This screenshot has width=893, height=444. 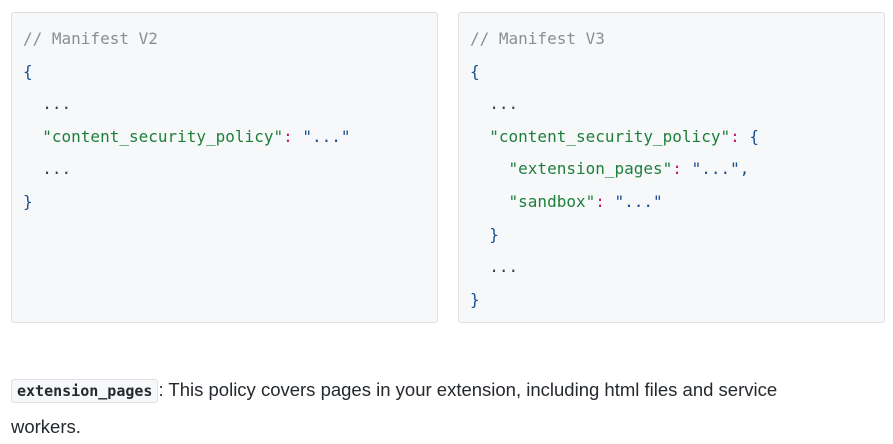 What do you see at coordinates (552, 201) in the screenshot?
I see `json-key: "sandbox"` at bounding box center [552, 201].